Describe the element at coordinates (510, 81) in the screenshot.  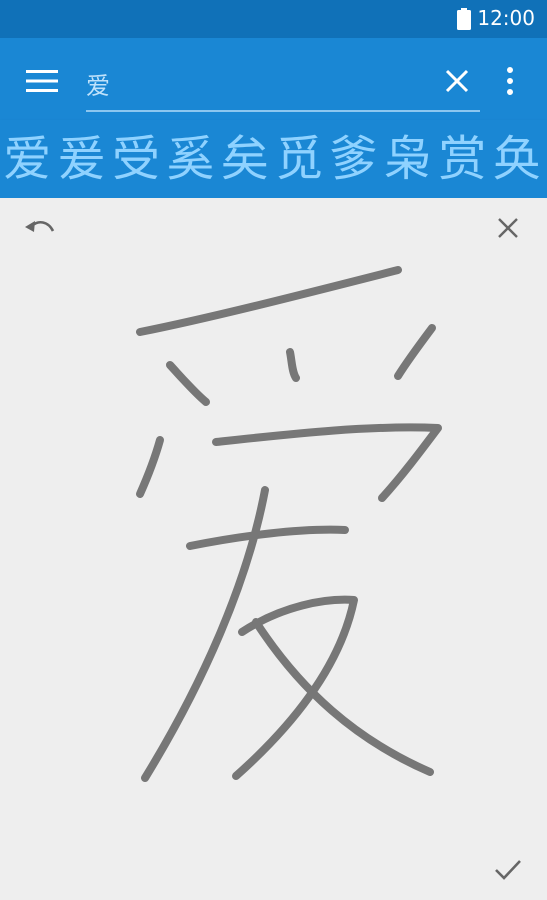
I see `more-vert-icon` at that location.